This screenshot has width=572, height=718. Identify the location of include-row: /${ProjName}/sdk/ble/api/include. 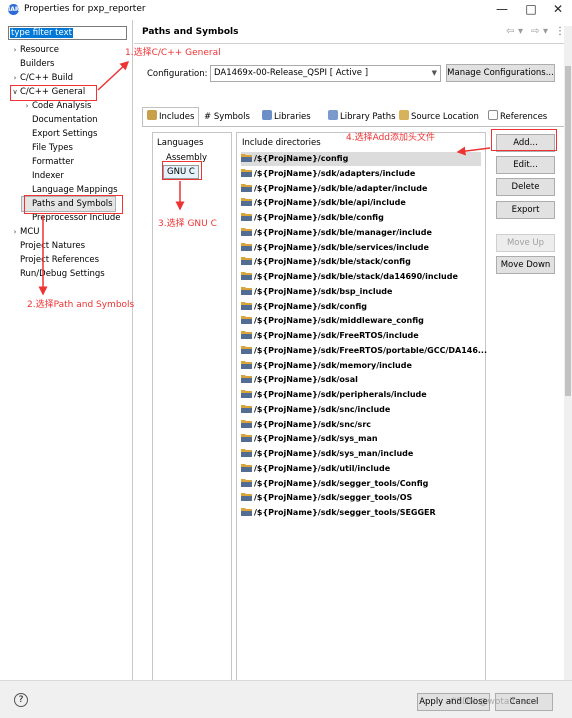
(323, 203).